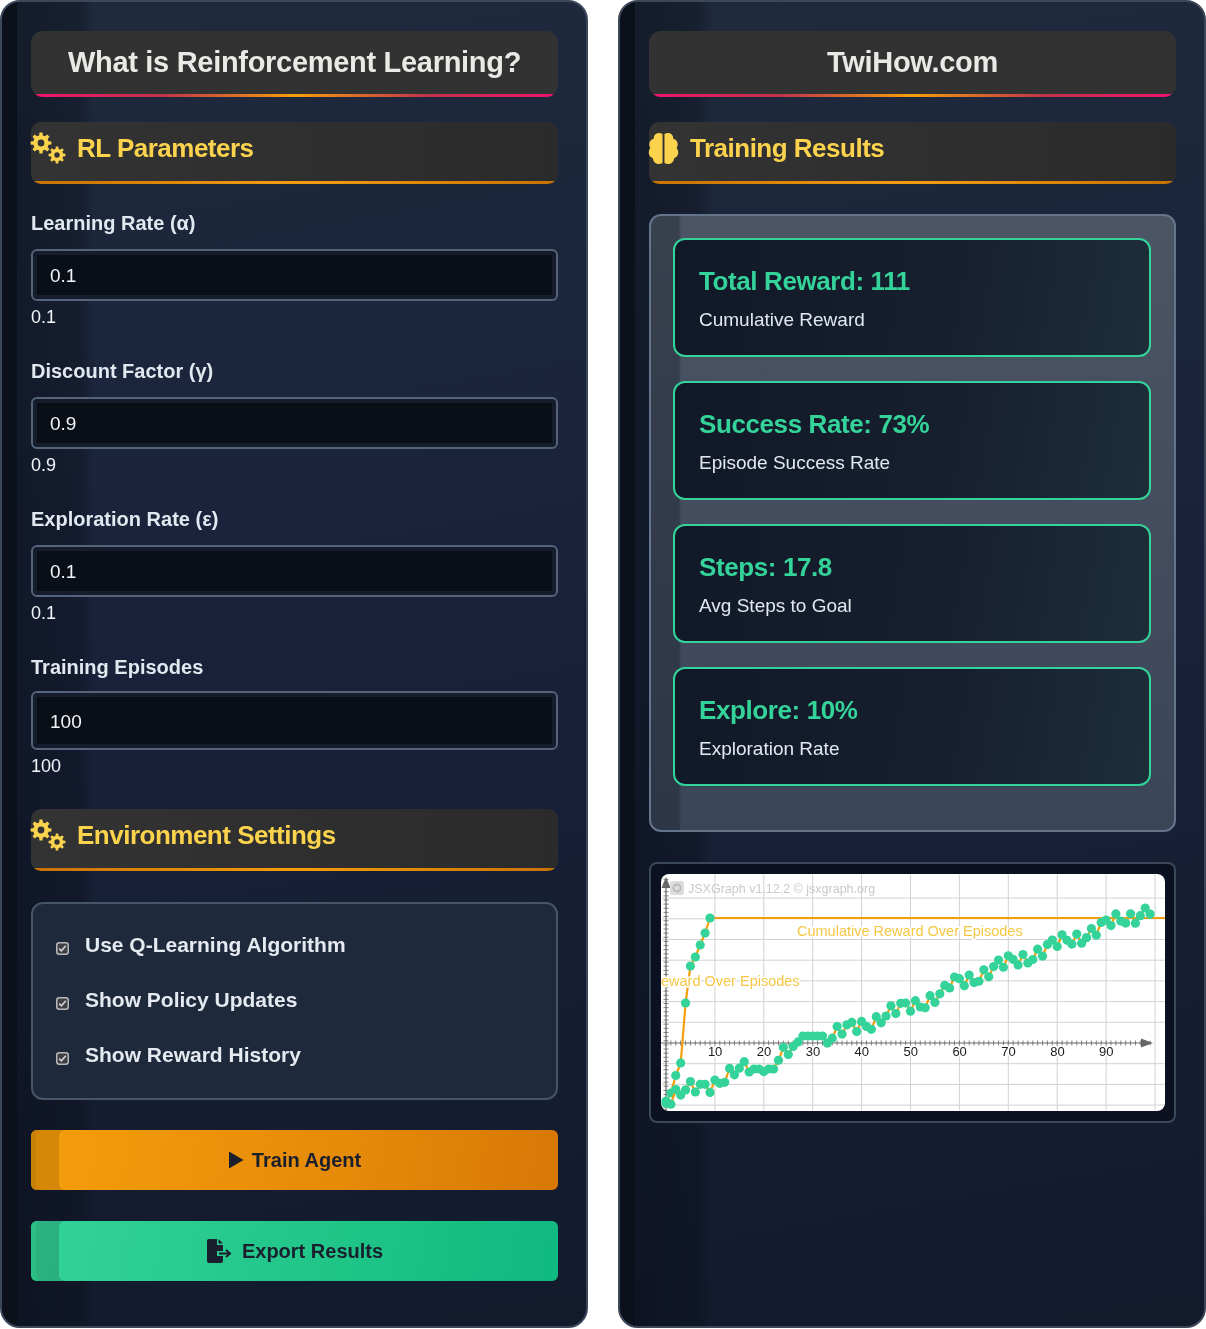  Describe the element at coordinates (191, 1000) in the screenshot. I see `option-label: Show Policy Updates` at that location.